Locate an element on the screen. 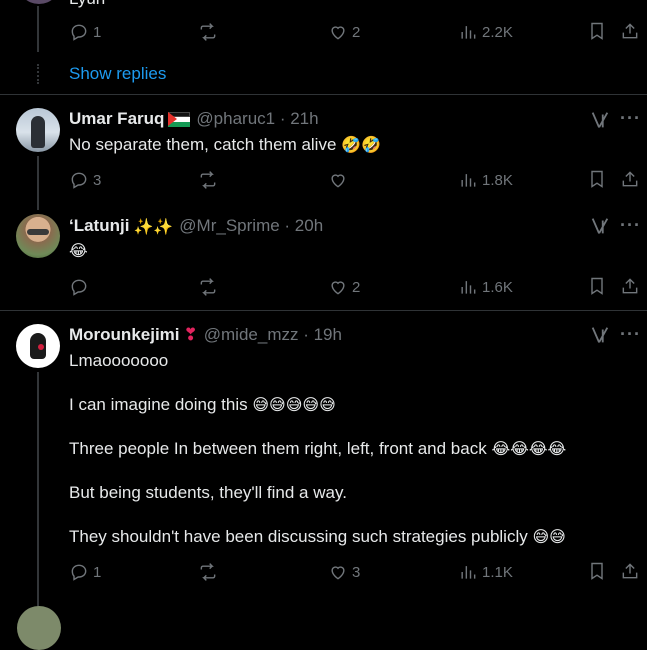 The height and width of the screenshot is (650, 647). handle-time: @mide_mzz · 19h is located at coordinates (273, 335).